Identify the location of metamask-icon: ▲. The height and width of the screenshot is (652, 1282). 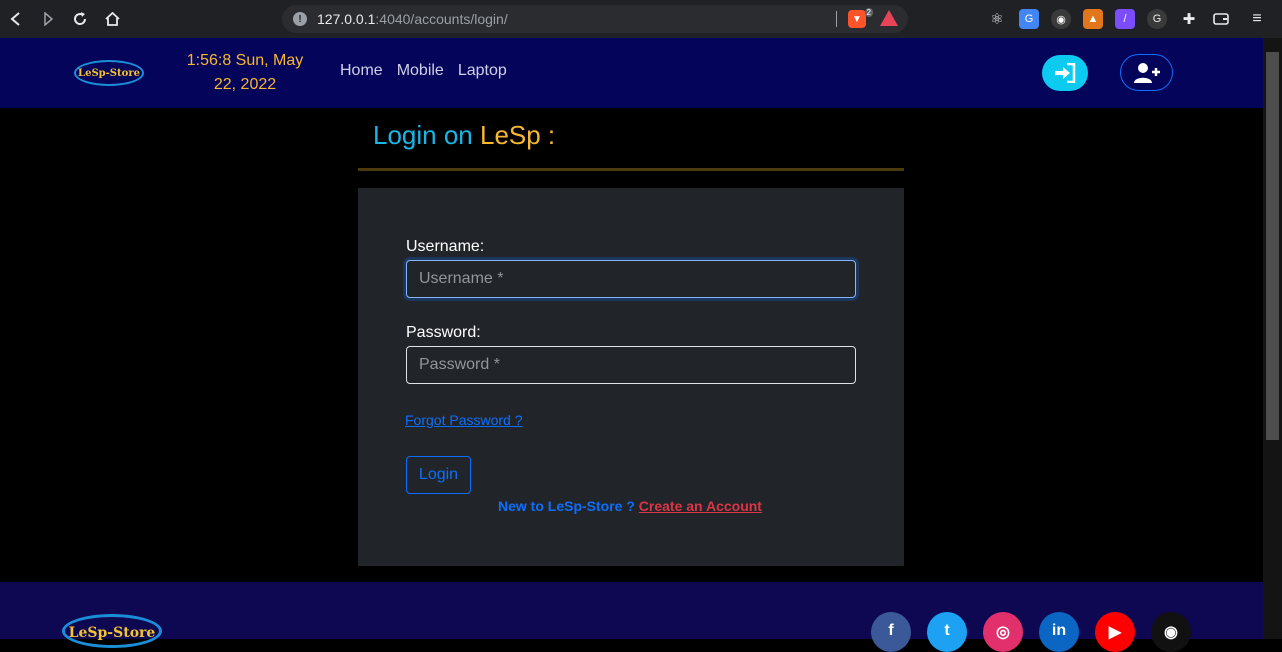
(1093, 19).